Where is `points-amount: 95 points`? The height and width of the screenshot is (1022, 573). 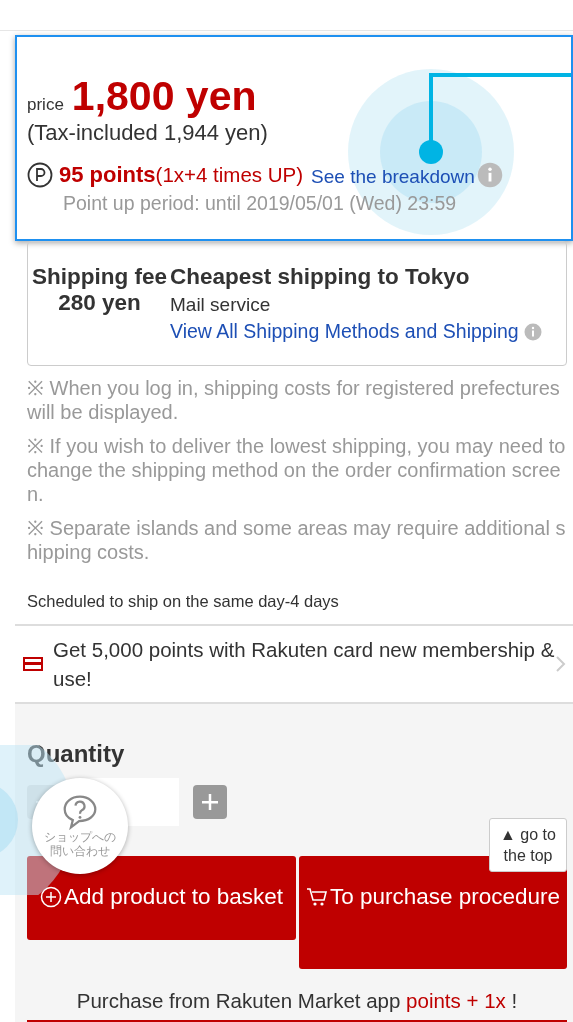
points-amount: 95 points is located at coordinates (107, 175).